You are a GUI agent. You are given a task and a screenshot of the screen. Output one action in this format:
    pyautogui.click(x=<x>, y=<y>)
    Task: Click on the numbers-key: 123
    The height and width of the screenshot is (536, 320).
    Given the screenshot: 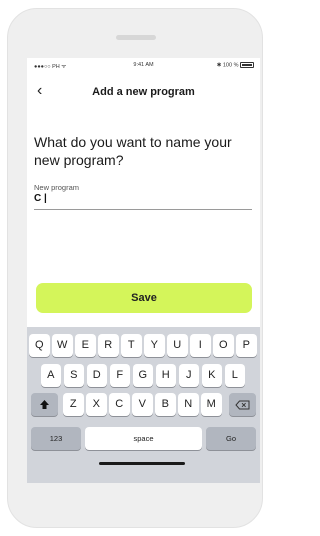 What is the action you would take?
    pyautogui.click(x=56, y=438)
    